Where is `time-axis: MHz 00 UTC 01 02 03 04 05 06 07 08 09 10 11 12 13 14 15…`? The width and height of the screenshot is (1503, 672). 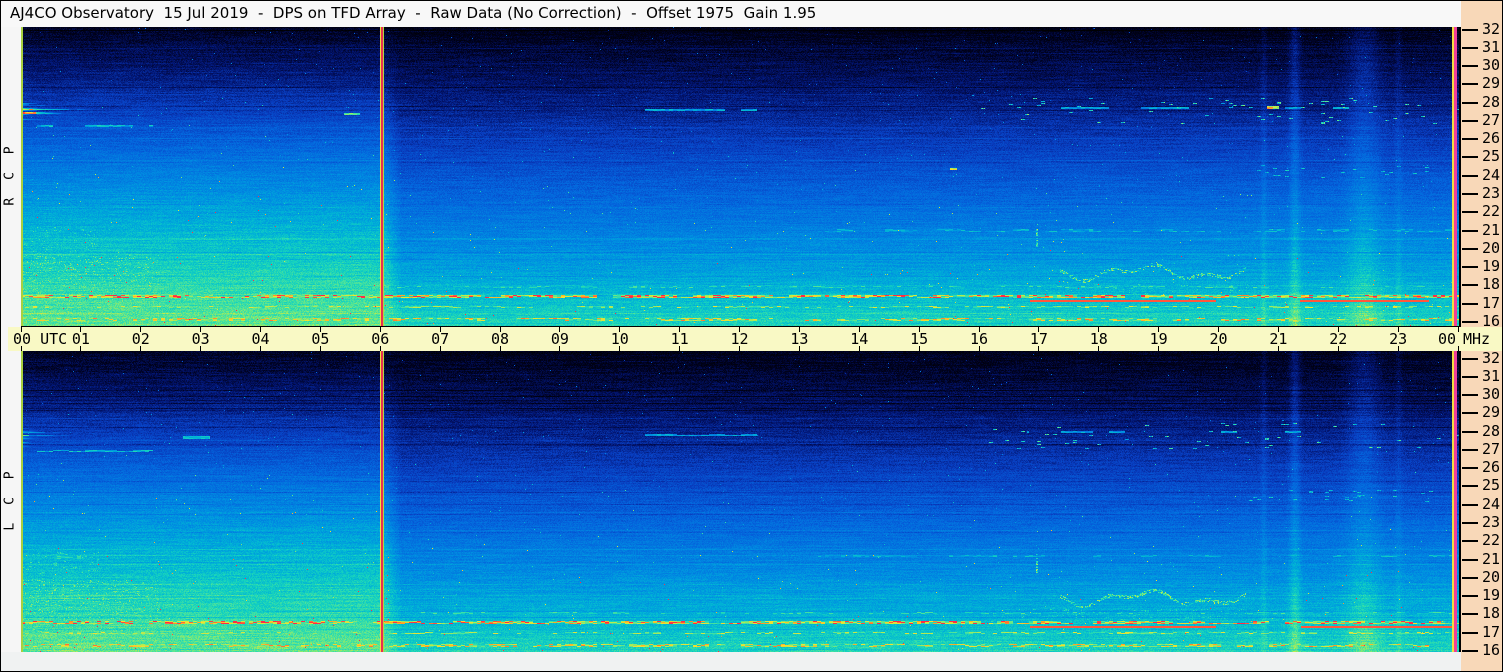 time-axis: MHz 00 UTC 01 02 03 04 05 06 07 08 09 10 11 12 13 14 15… is located at coordinates (755, 339).